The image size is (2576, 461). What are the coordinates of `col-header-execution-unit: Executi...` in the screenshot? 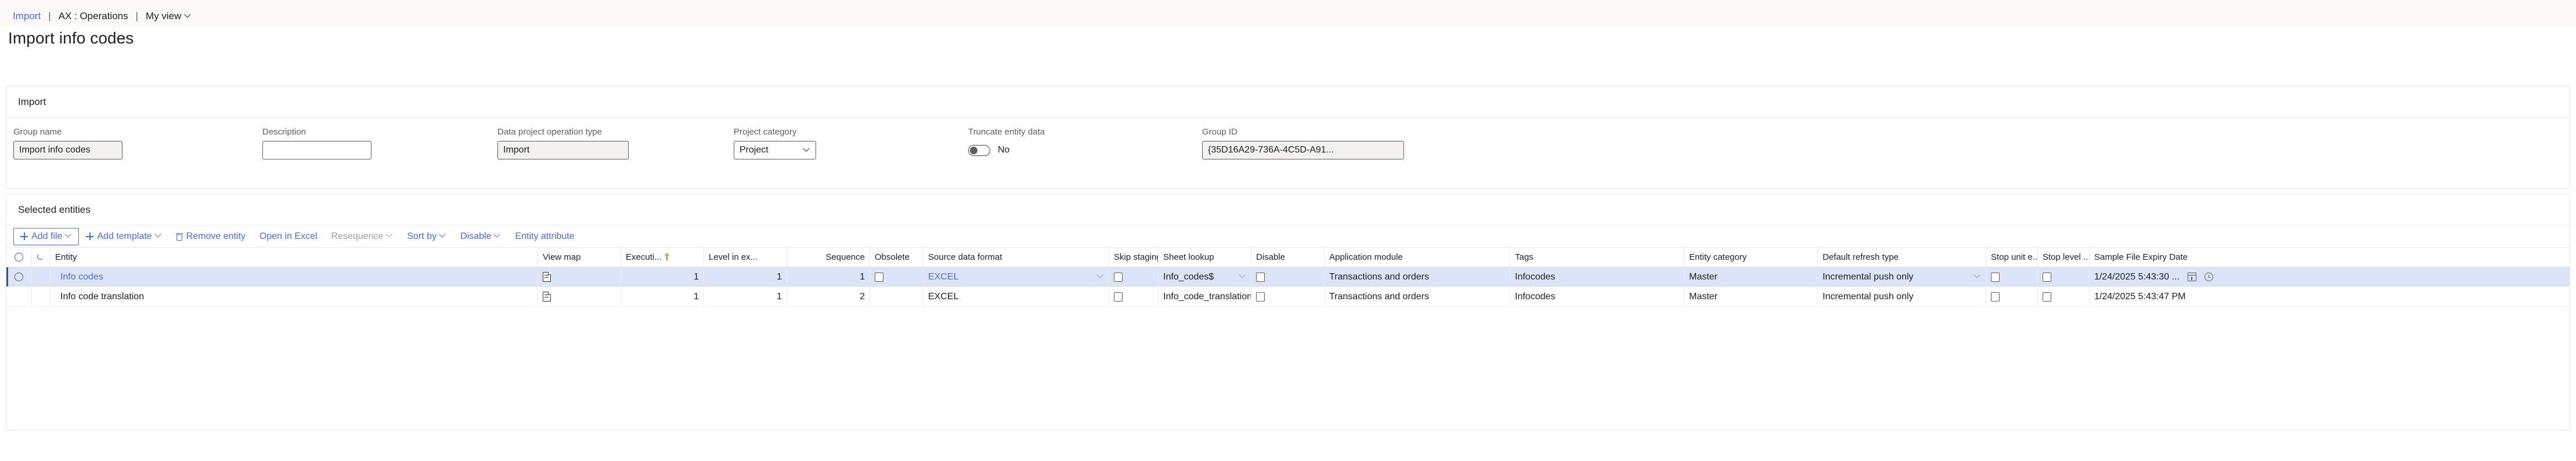 It's located at (663, 257).